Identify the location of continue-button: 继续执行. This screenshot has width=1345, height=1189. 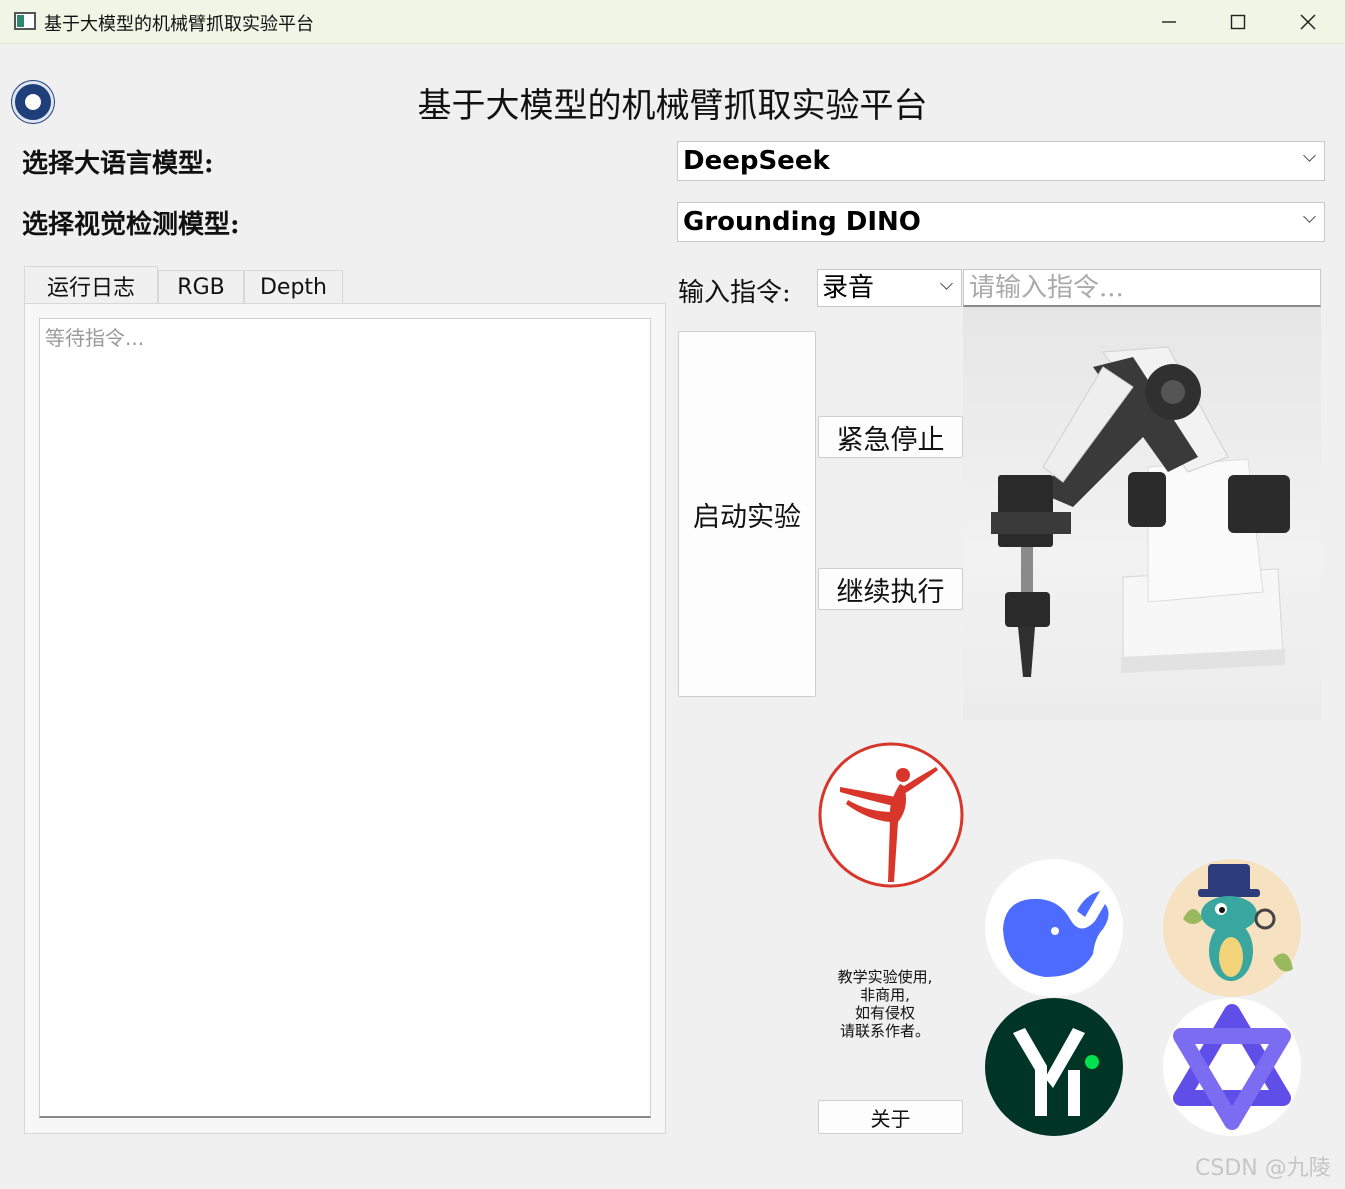
(890, 589).